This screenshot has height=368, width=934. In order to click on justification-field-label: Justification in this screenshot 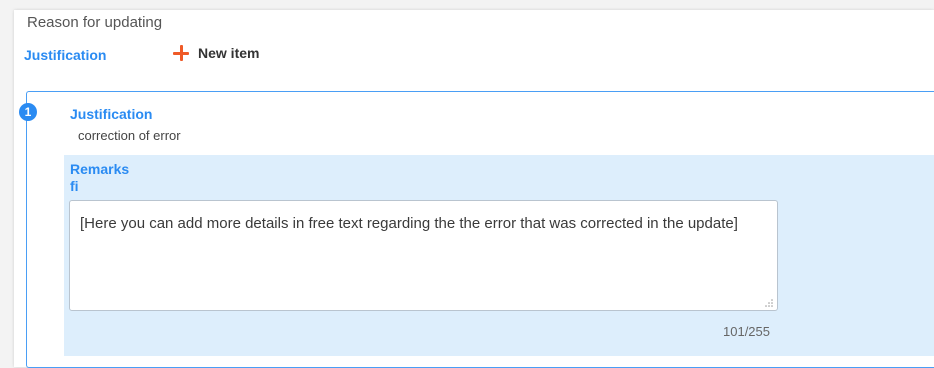, I will do `click(65, 55)`.